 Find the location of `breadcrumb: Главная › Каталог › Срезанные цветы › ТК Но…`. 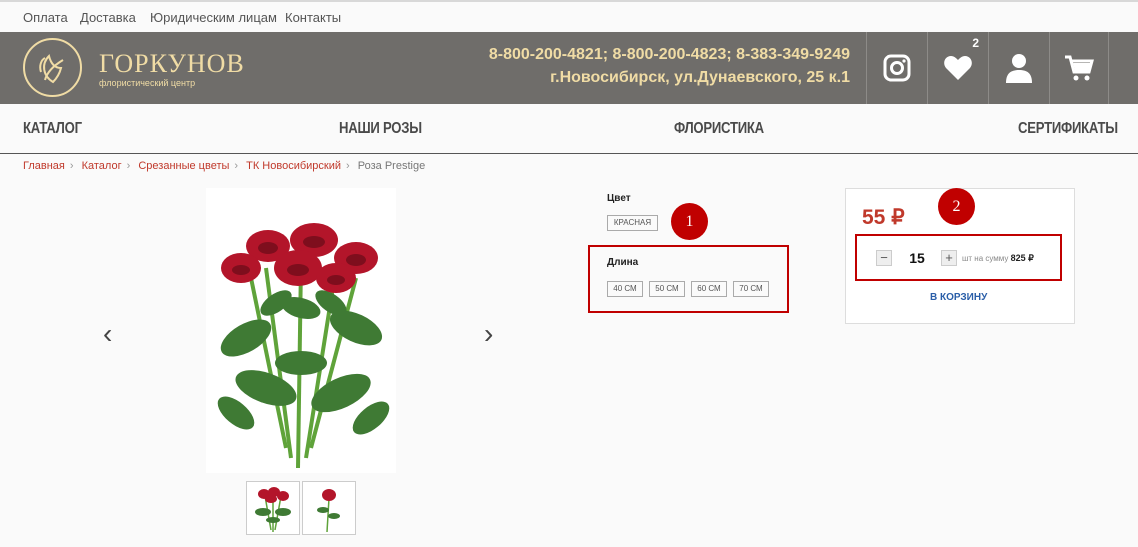

breadcrumb: Главная › Каталог › Срезанные цветы › ТК Но… is located at coordinates (224, 166).